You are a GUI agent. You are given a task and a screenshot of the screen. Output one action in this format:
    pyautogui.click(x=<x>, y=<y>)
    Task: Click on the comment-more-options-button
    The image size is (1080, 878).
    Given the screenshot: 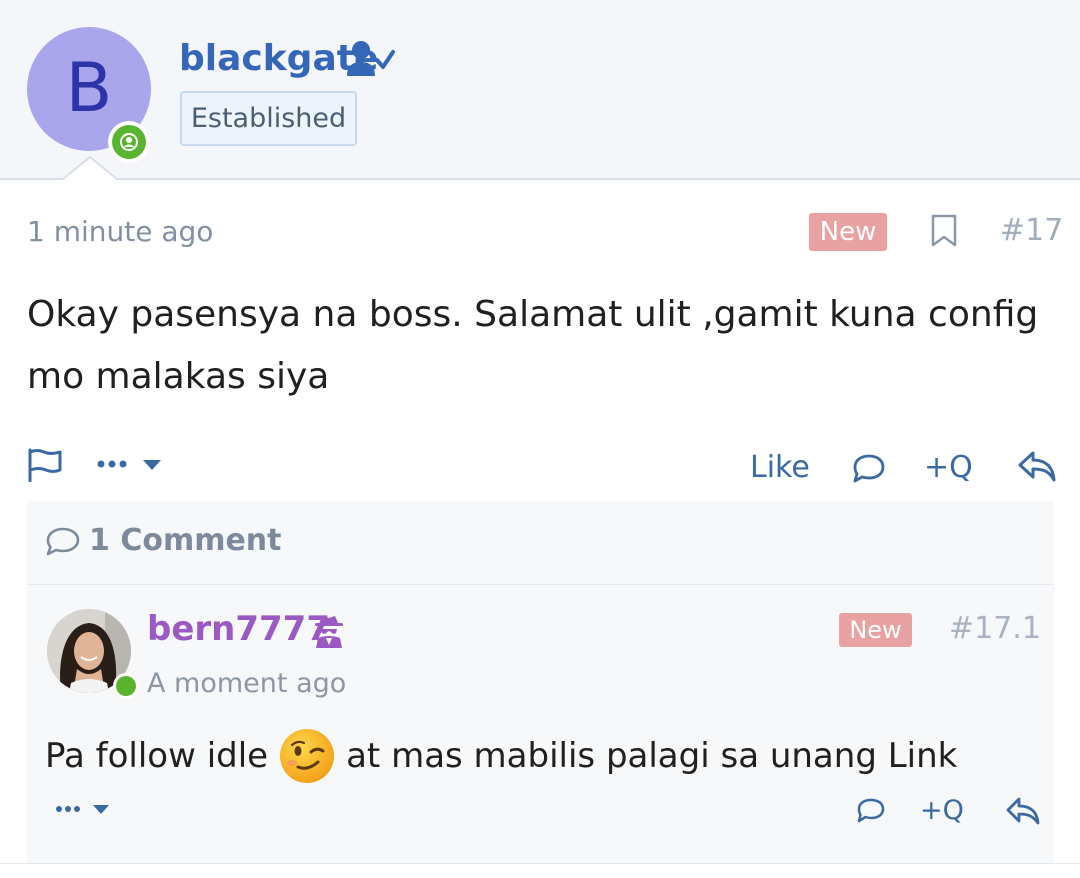 What is the action you would take?
    pyautogui.click(x=86, y=809)
    